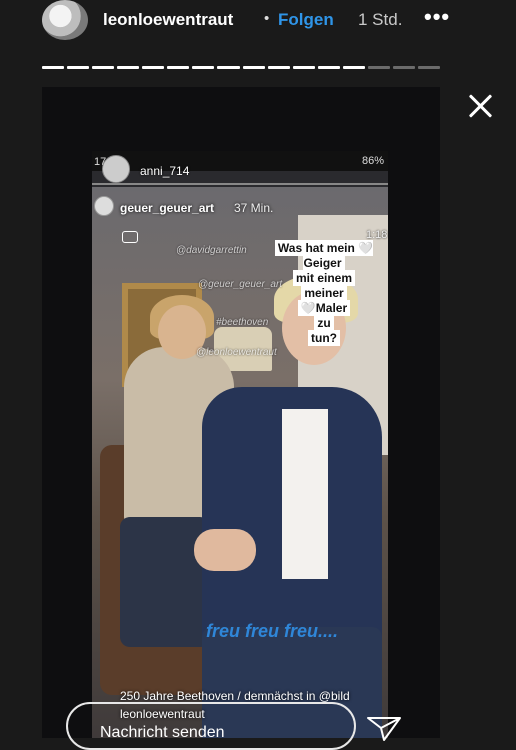  Describe the element at coordinates (240, 184) in the screenshot. I see `repost-progress` at that location.